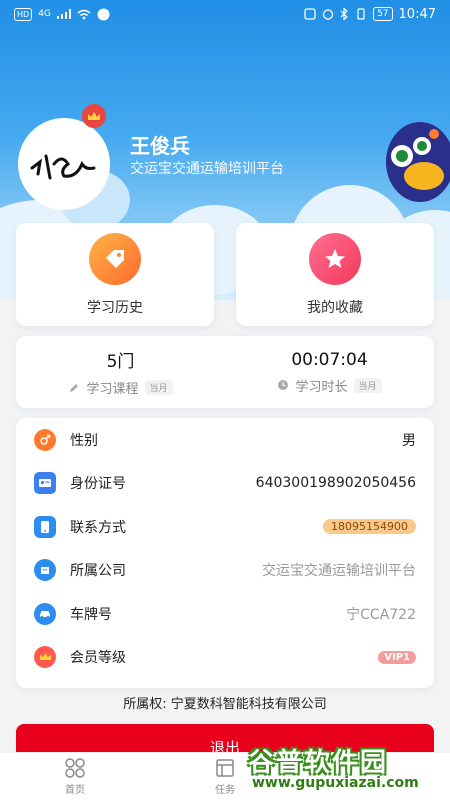  Describe the element at coordinates (335, 483) in the screenshot. I see `id-value: 640300198902050456` at that location.